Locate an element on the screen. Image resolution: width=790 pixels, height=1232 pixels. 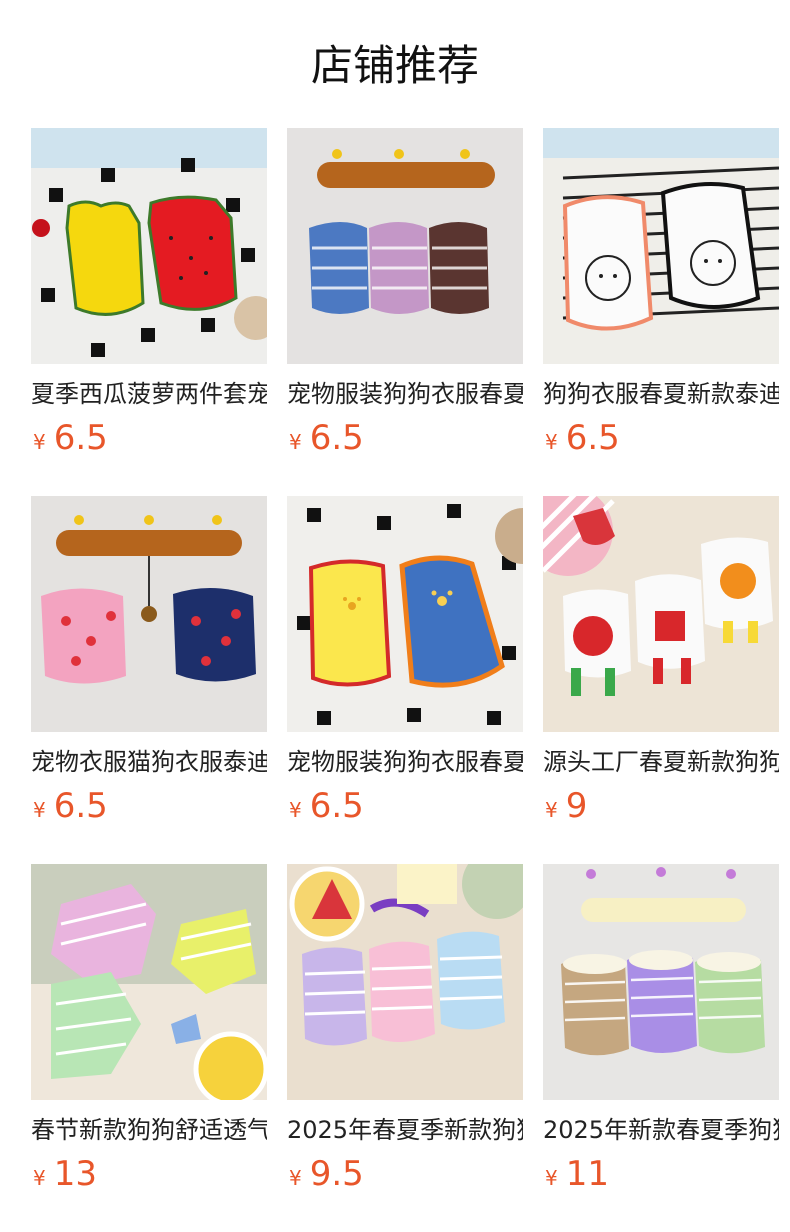
product-image-striped-pajamas is located at coordinates (149, 982).